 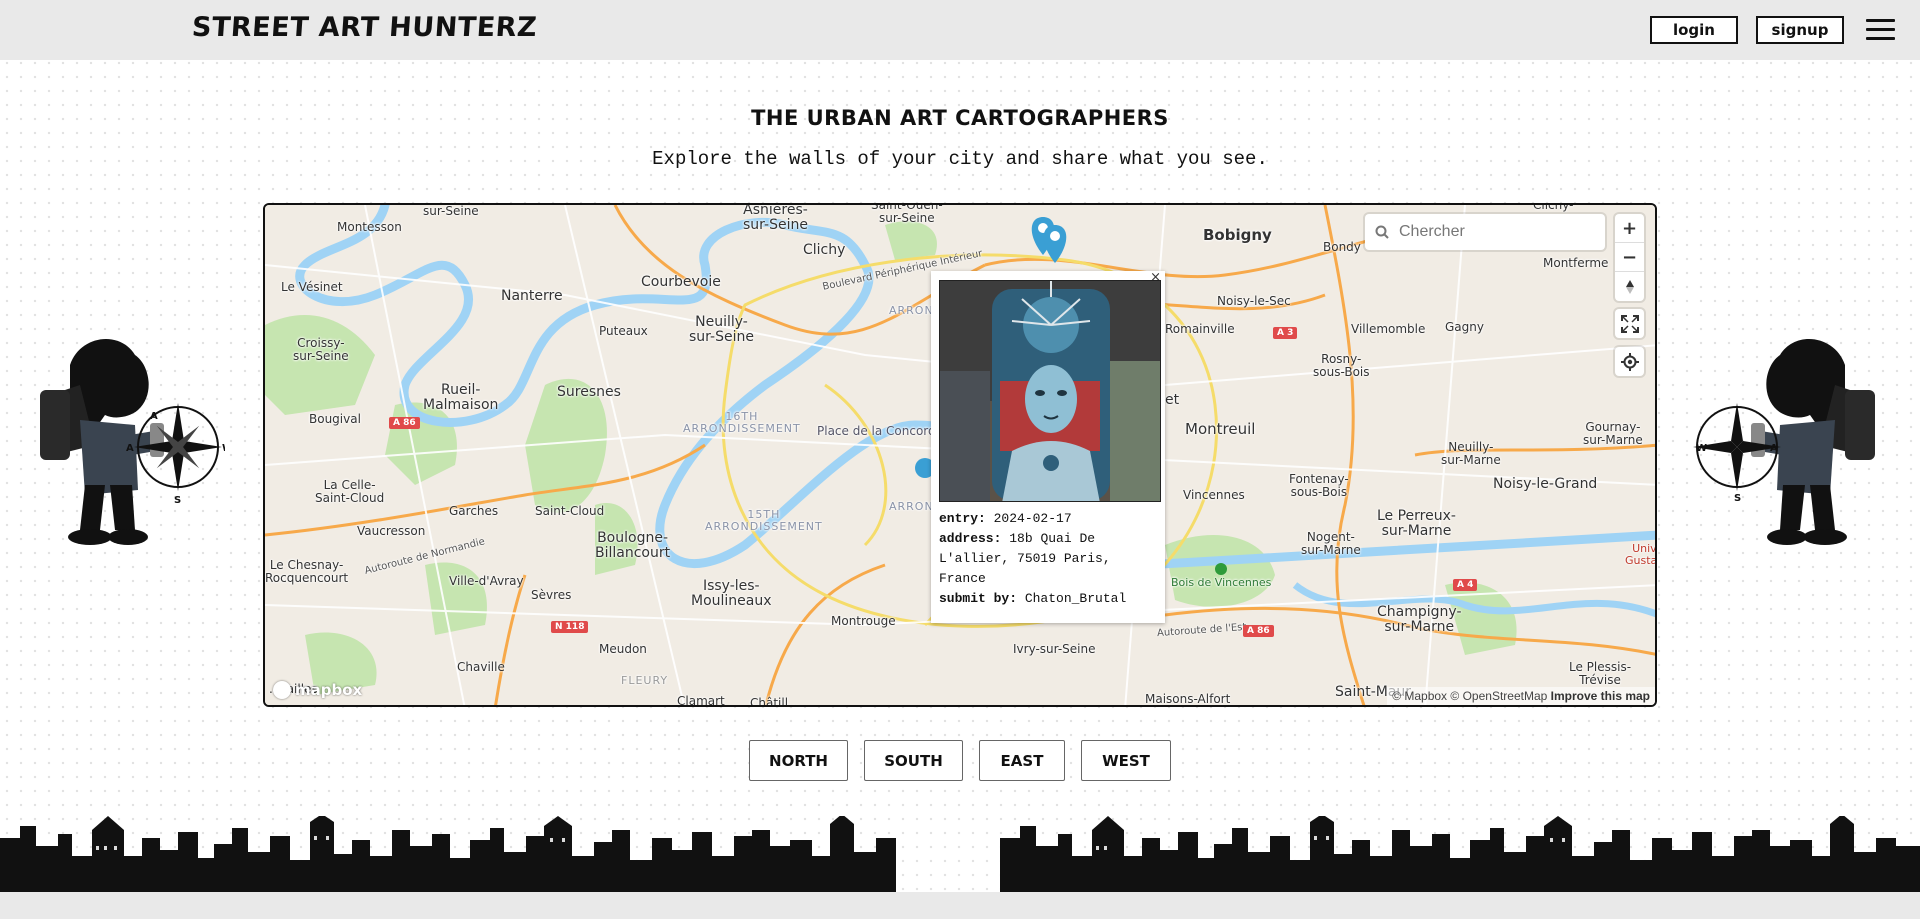 What do you see at coordinates (570, 627) in the screenshot?
I see `road-shield: N 118` at bounding box center [570, 627].